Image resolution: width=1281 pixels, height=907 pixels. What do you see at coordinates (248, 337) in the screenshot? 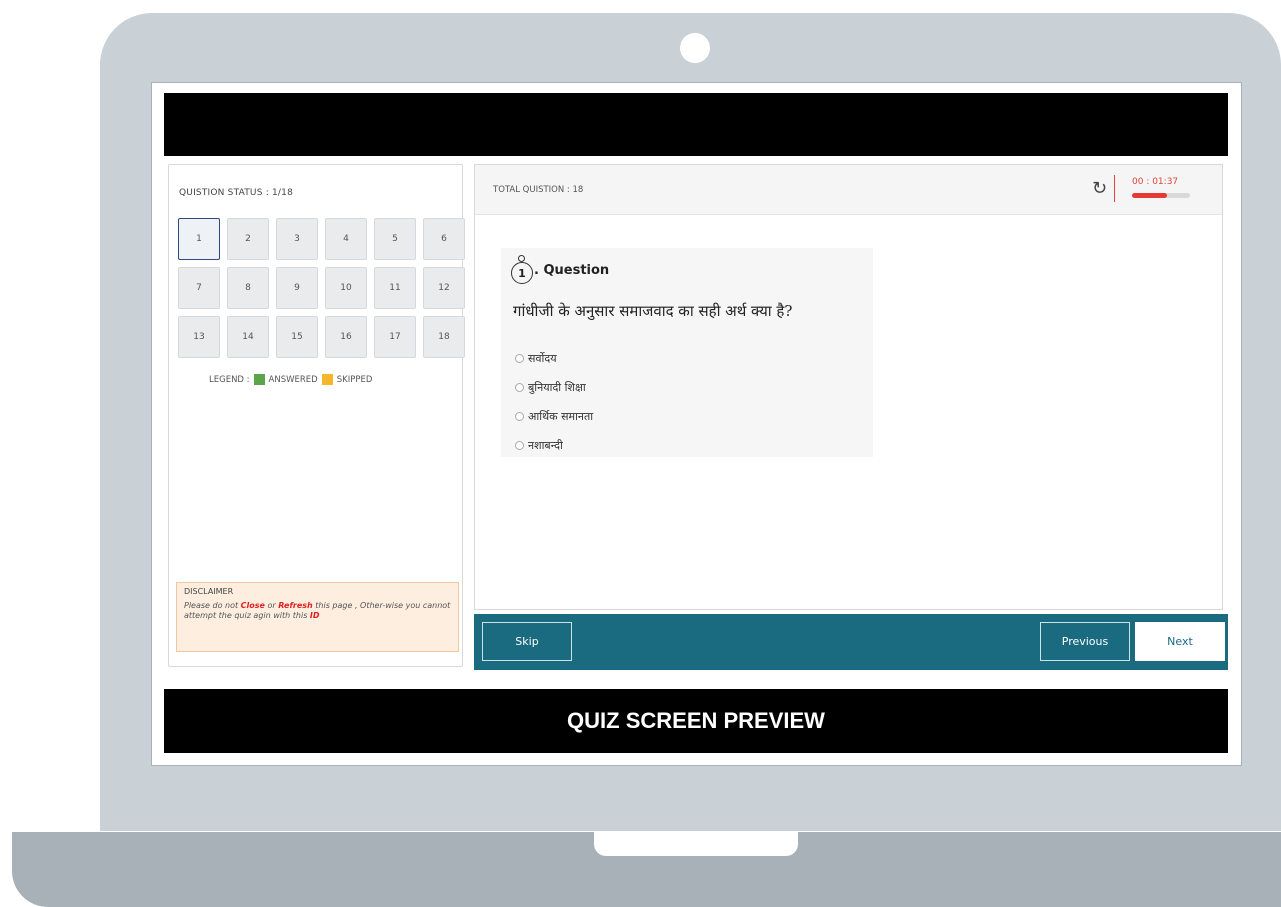
I see `question-number-button: 14` at bounding box center [248, 337].